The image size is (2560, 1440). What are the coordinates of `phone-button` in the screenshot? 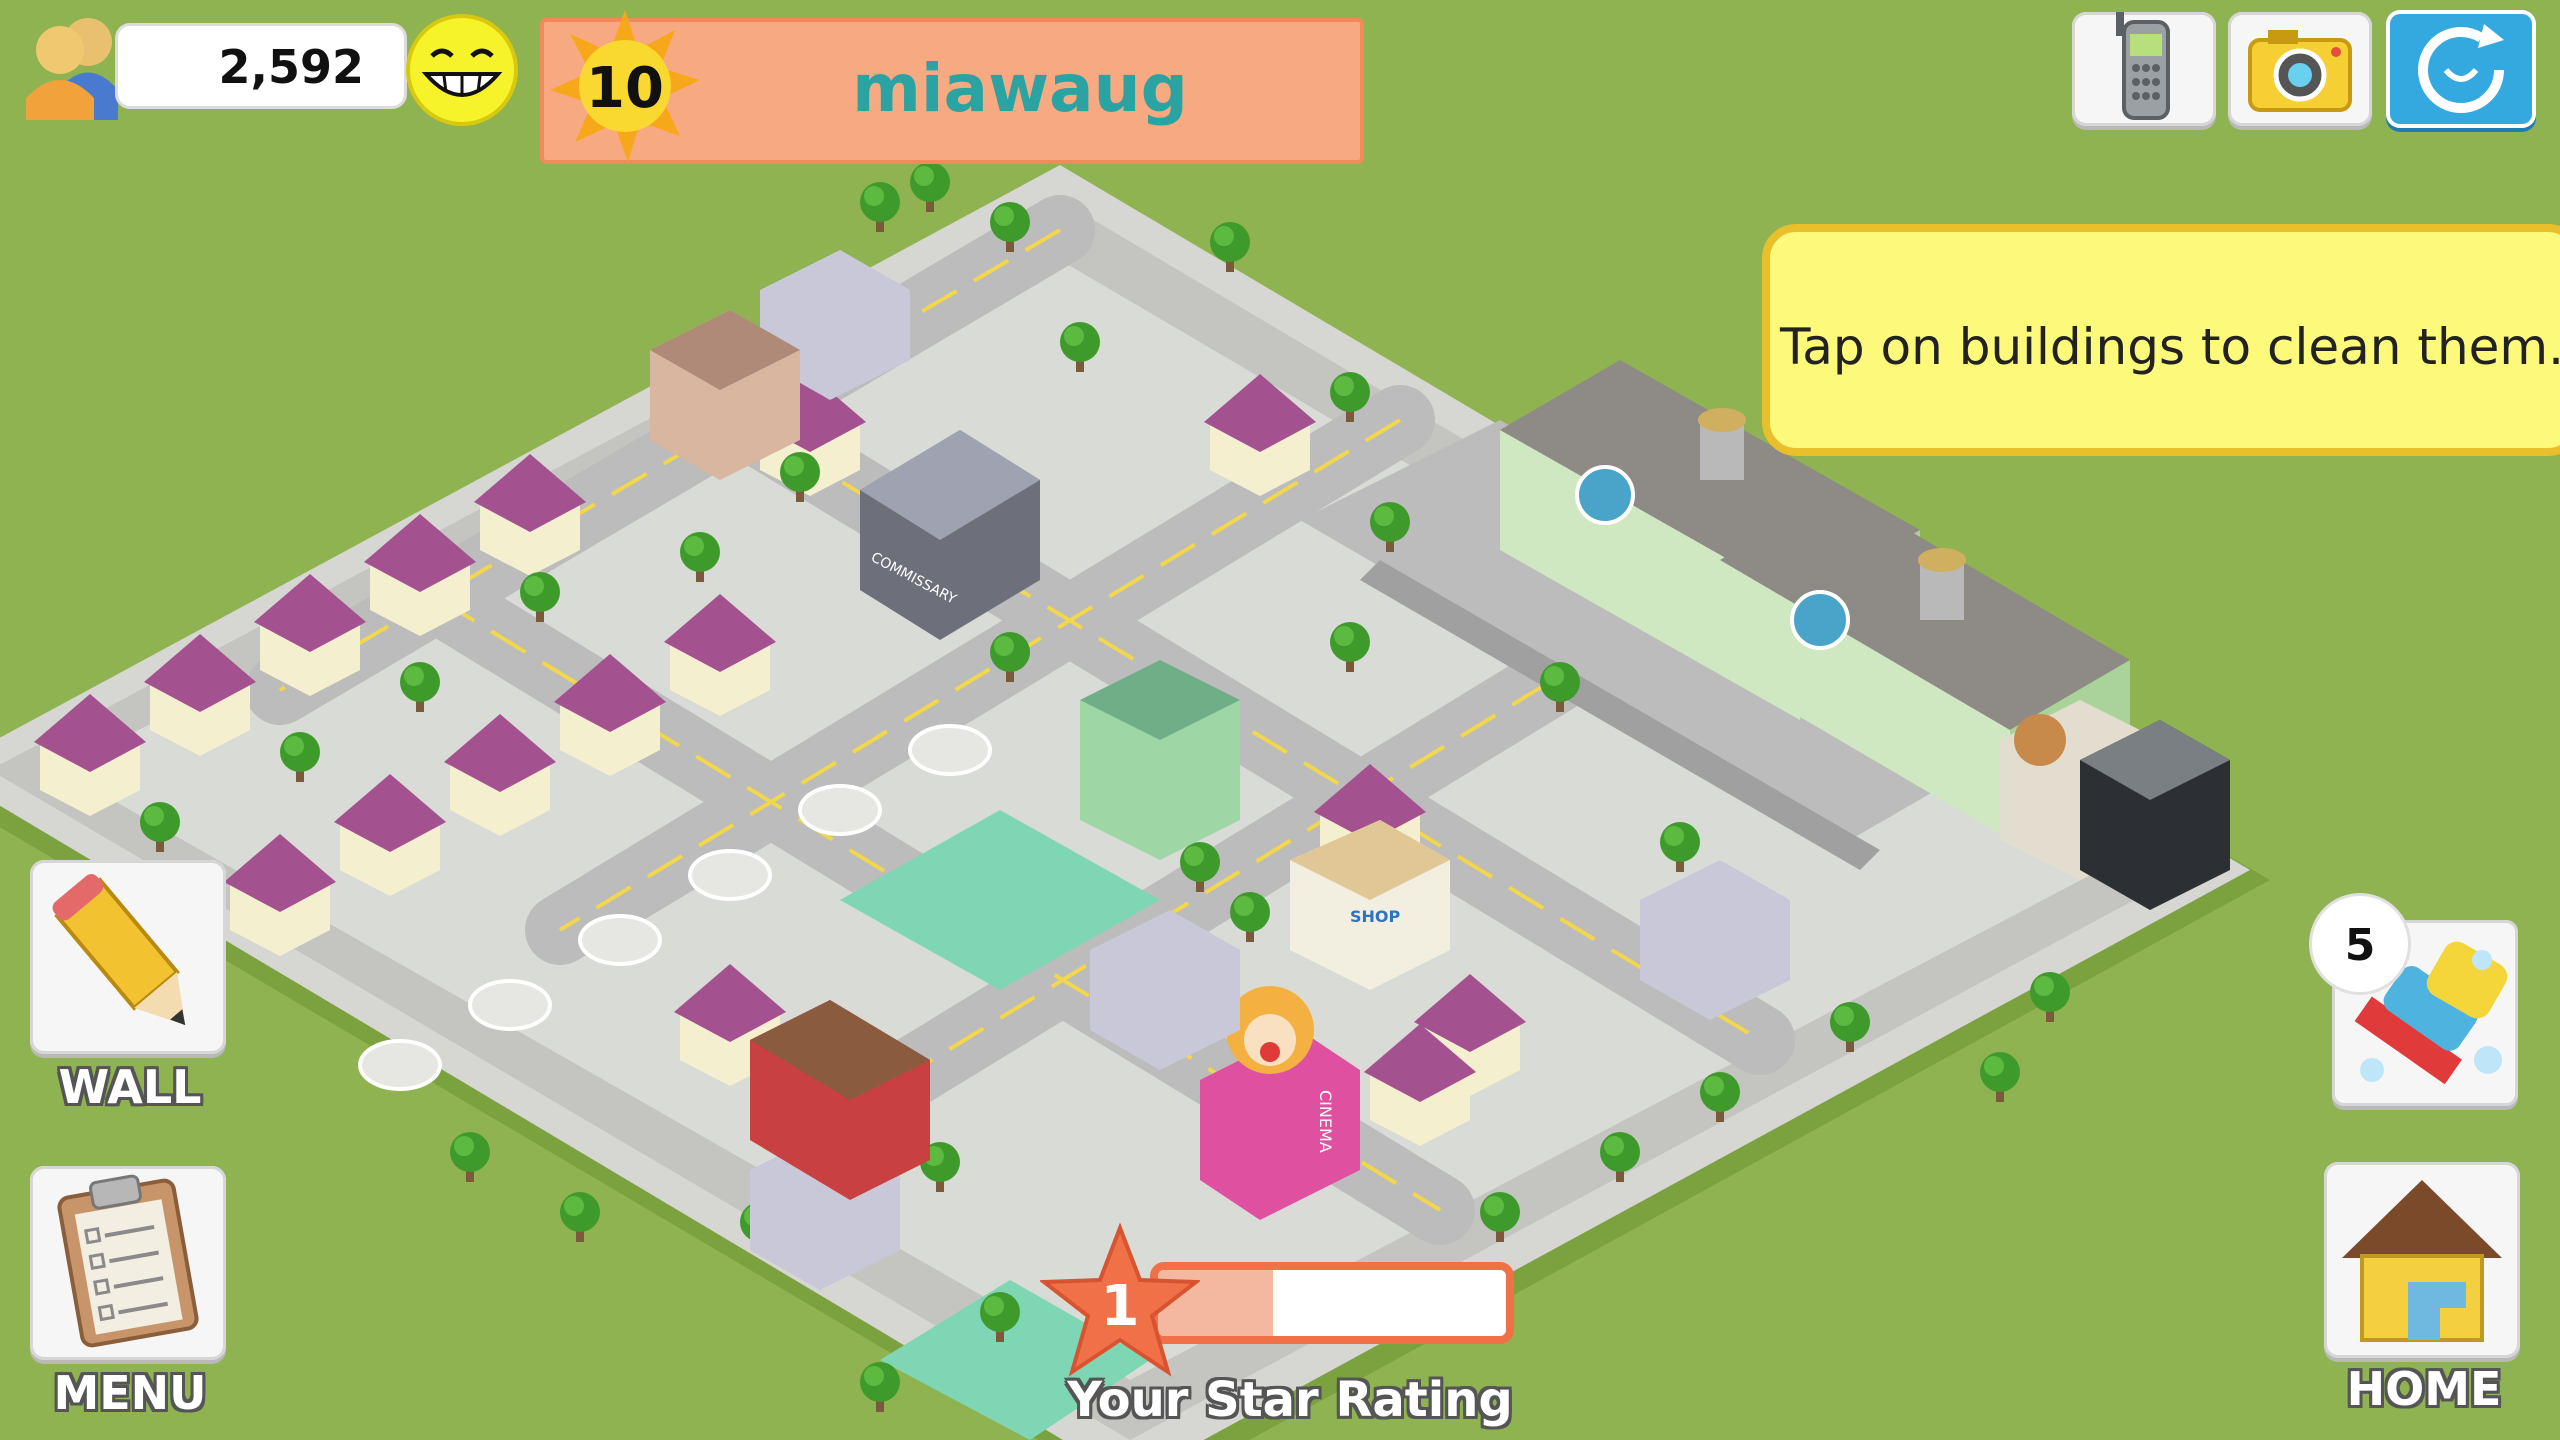 It's located at (2144, 69).